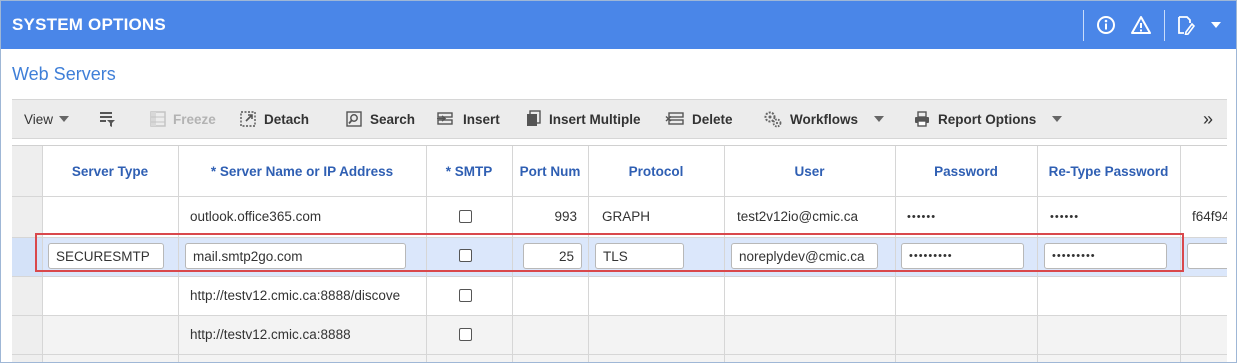 The image size is (1237, 363). What do you see at coordinates (106, 256) in the screenshot?
I see `server-type-input: SECURESMTP` at bounding box center [106, 256].